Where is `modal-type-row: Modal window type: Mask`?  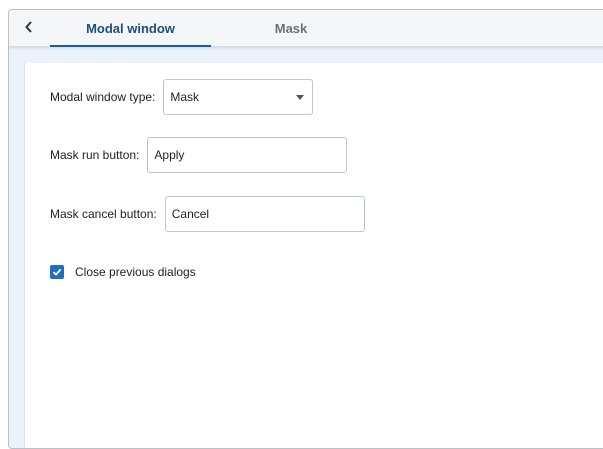
modal-type-row: Modal window type: Mask is located at coordinates (182, 97).